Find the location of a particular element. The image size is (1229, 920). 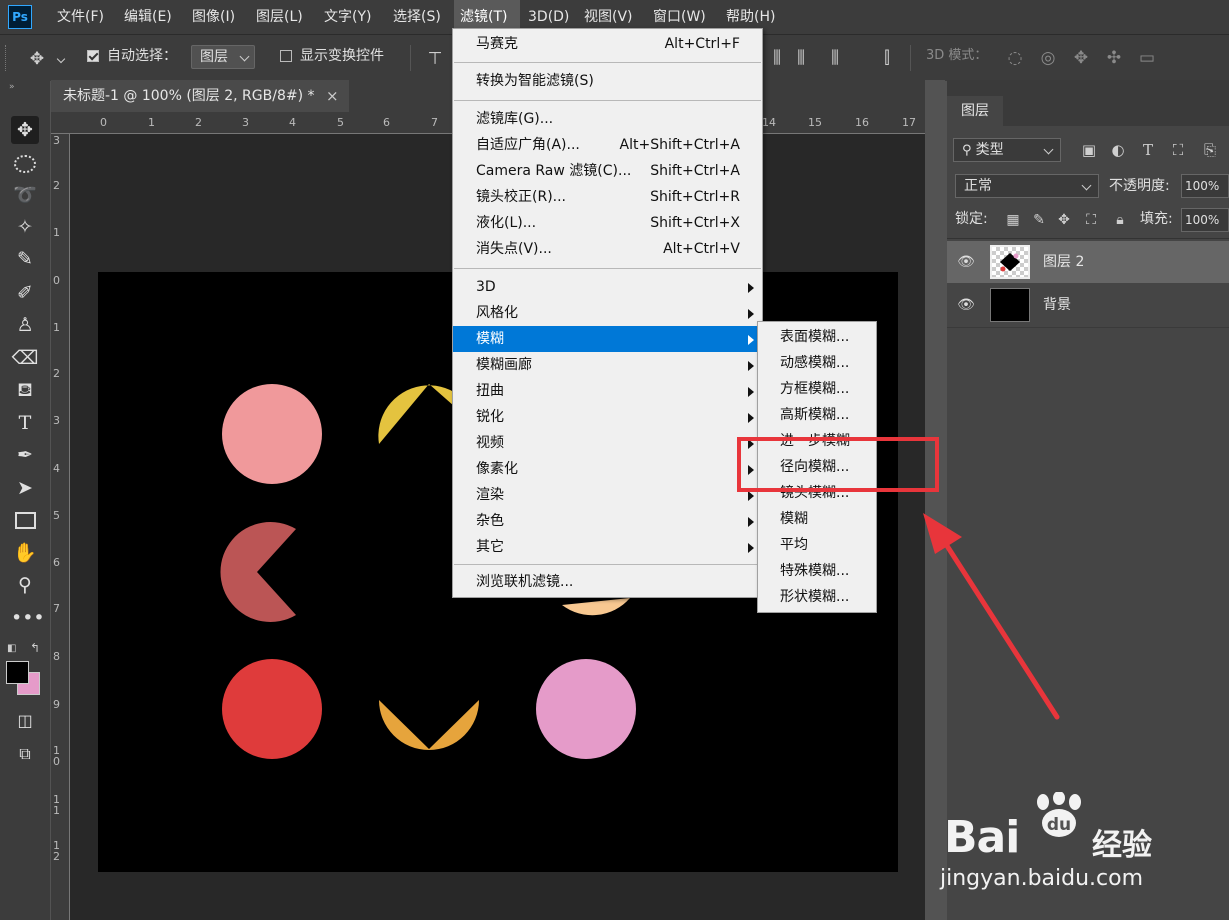

pen-tool-icon: ✒ is located at coordinates (25, 455).